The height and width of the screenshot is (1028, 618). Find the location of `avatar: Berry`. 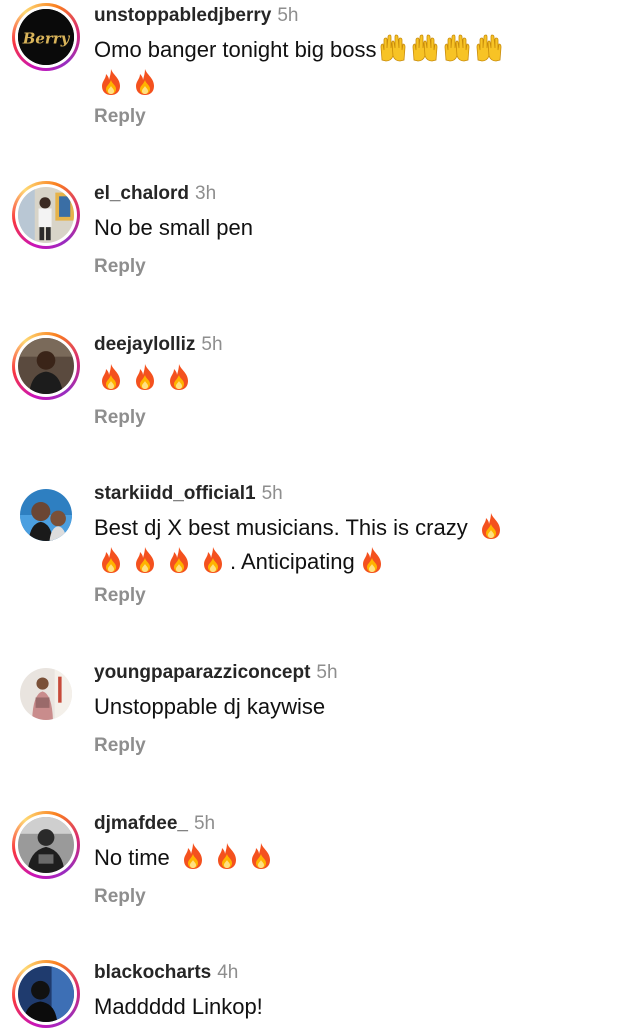

avatar: Berry is located at coordinates (46, 37).